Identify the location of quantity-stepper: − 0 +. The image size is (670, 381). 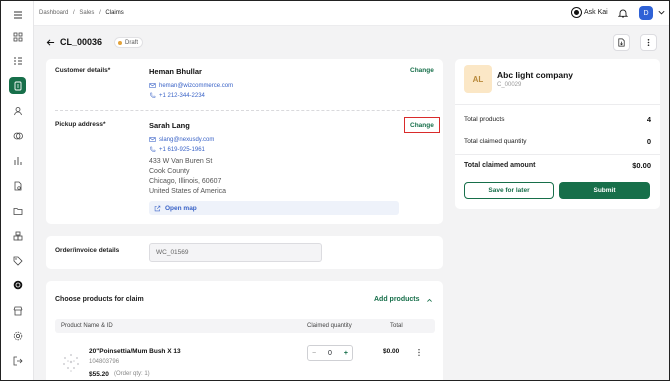
(330, 353).